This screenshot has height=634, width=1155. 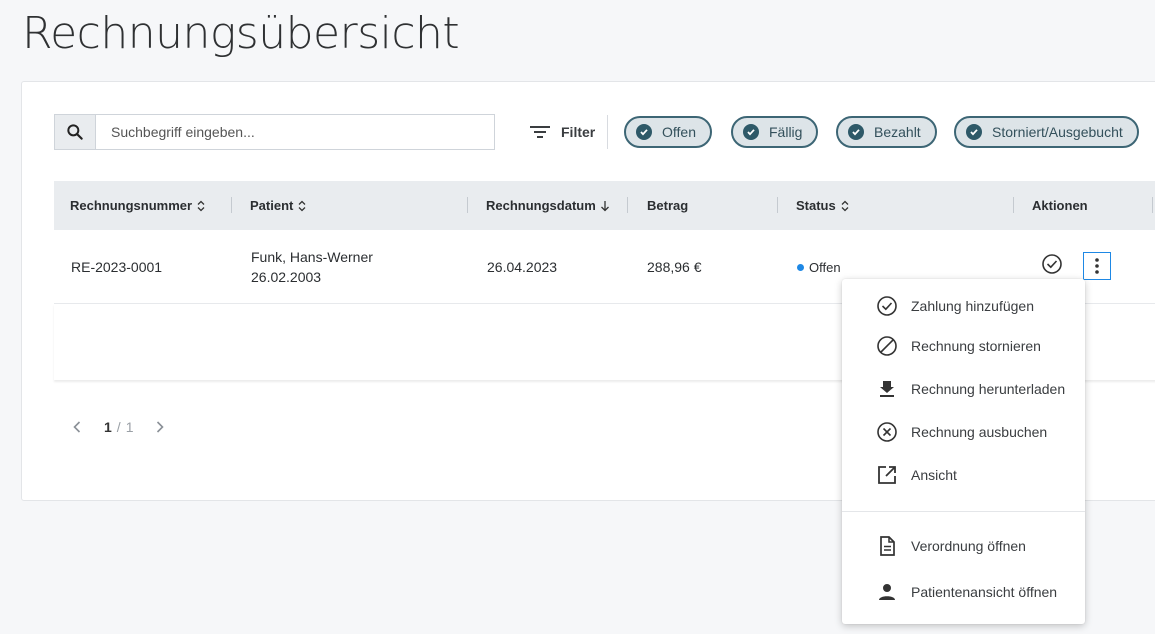 I want to click on menu-item-rechnung-herunterladen: Rechnung herunterladen, so click(x=963, y=389).